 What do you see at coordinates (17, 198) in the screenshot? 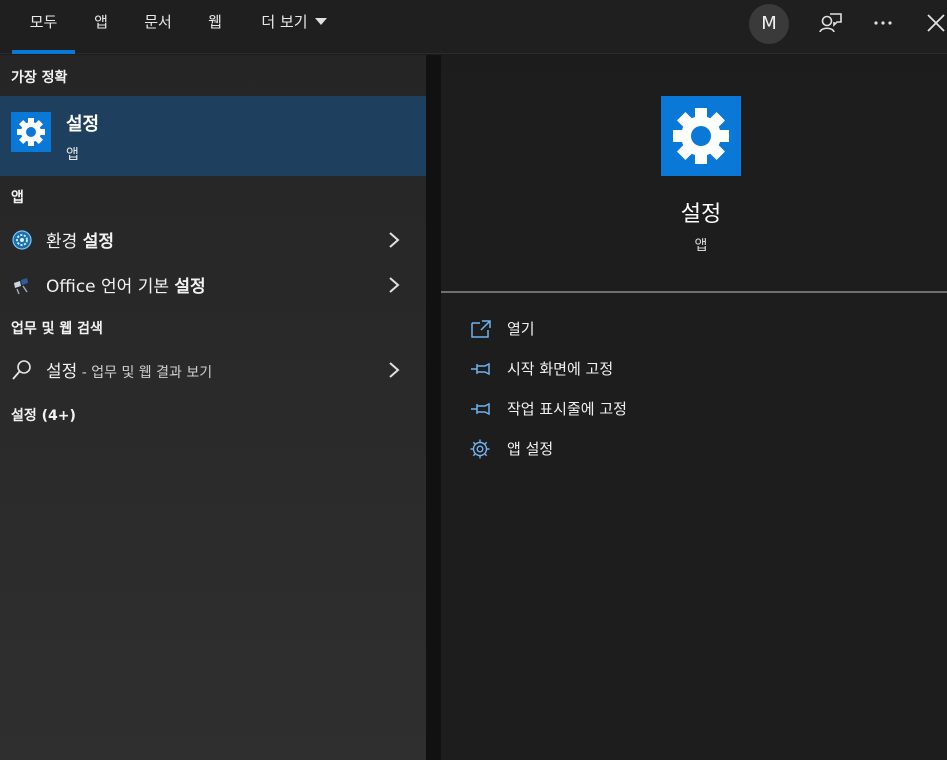
I see `apps-header: 앱` at bounding box center [17, 198].